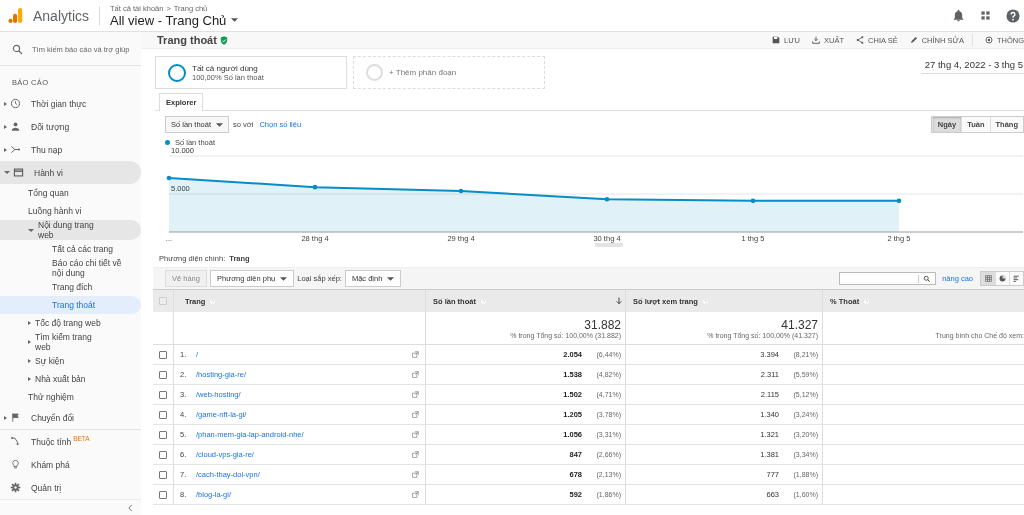  Describe the element at coordinates (15, 464) in the screenshot. I see `bulb-icon` at that location.